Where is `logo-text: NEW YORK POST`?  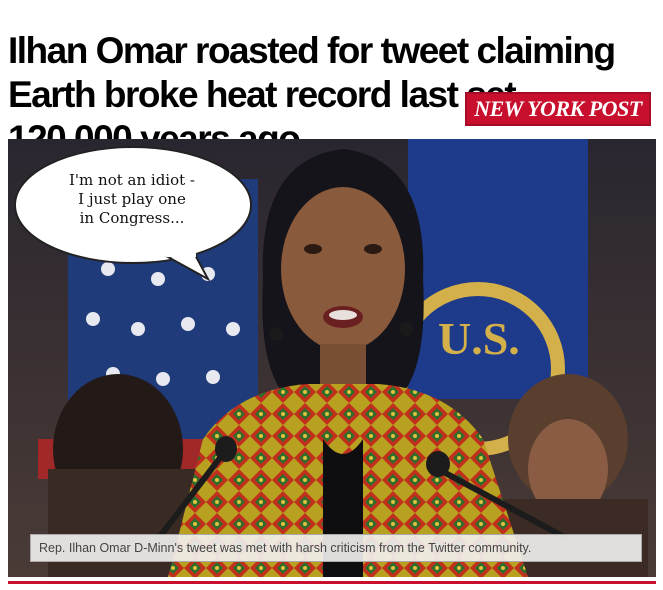
logo-text: NEW YORK POST is located at coordinates (558, 108).